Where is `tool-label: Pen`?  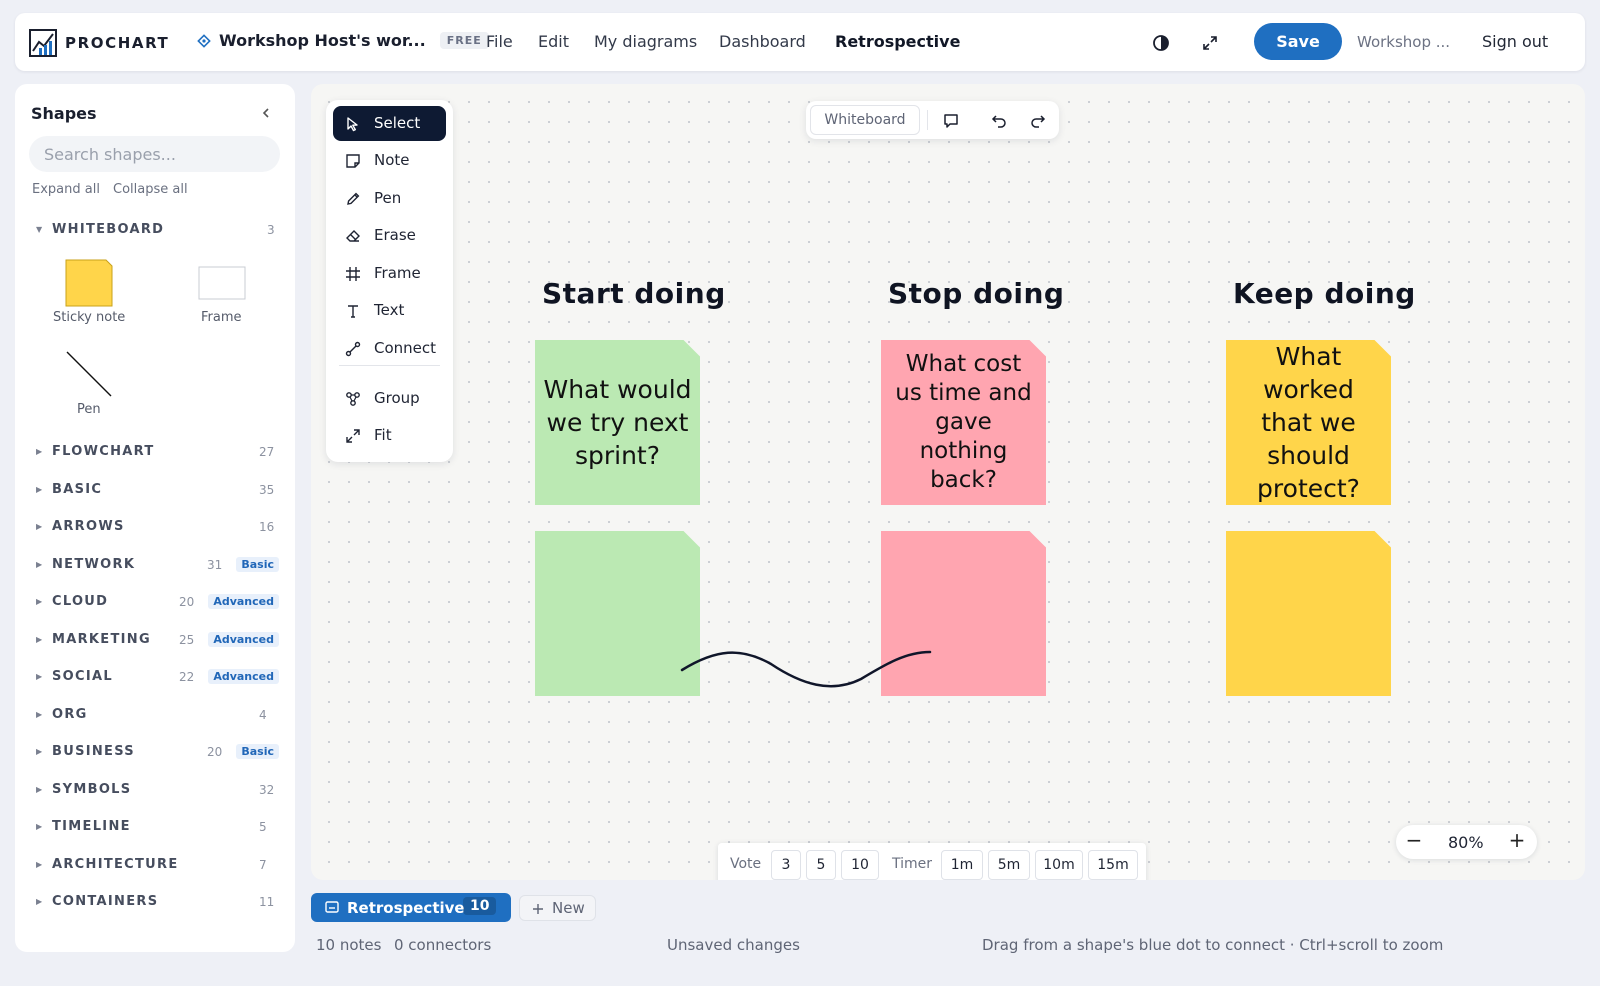 tool-label: Pen is located at coordinates (388, 198).